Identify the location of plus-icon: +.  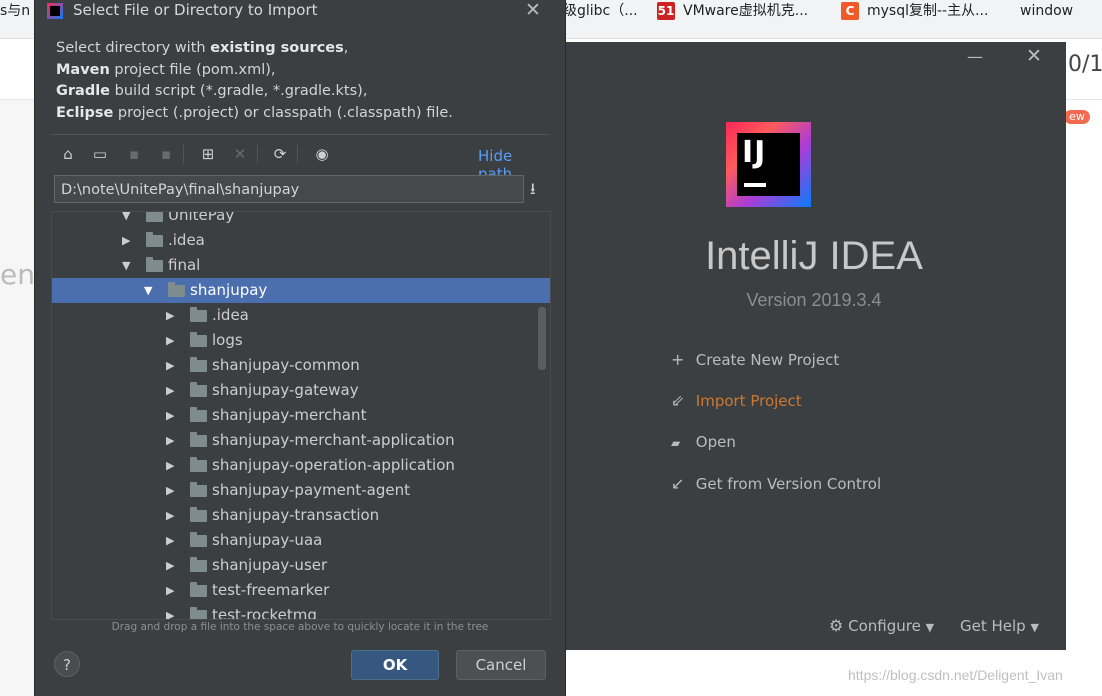
(678, 359).